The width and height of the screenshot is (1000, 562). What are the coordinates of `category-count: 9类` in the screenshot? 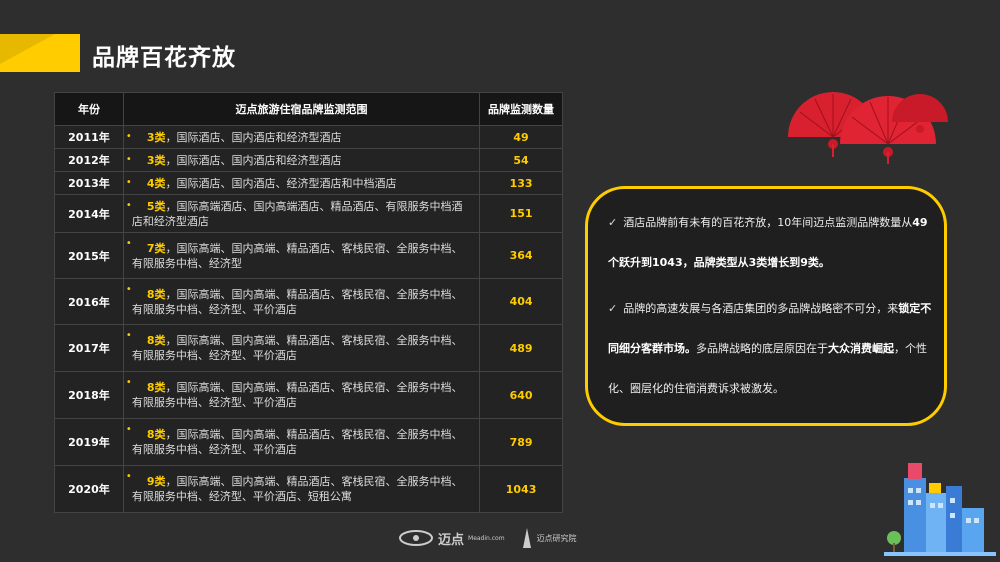 It's located at (156, 481).